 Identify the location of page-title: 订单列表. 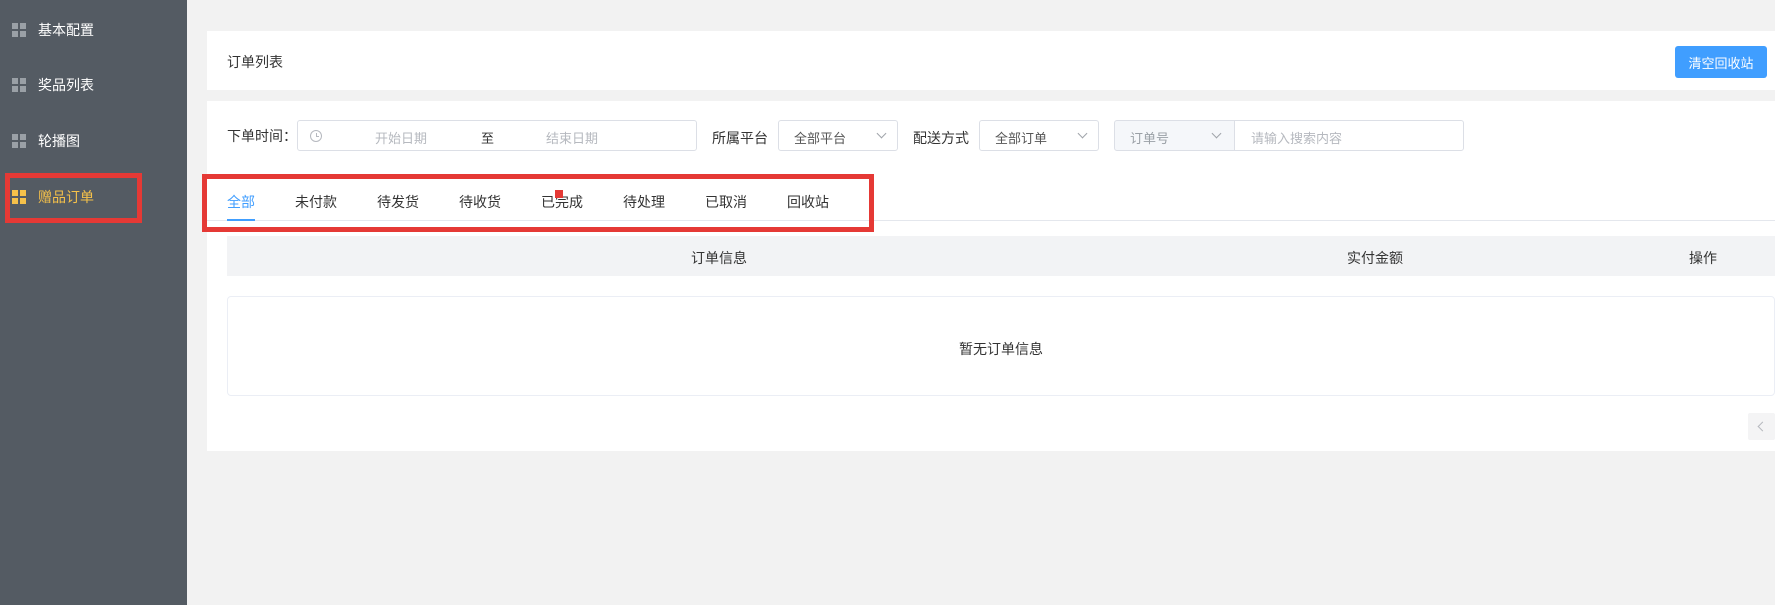
(255, 63).